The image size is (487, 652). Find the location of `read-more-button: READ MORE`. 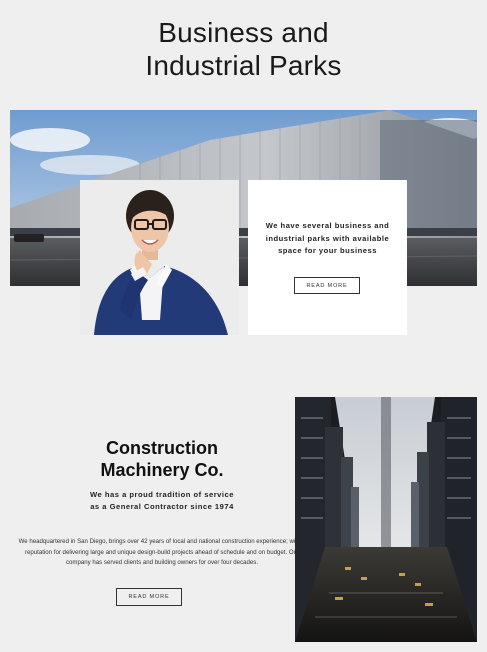

read-more-button: READ MORE is located at coordinates (327, 285).